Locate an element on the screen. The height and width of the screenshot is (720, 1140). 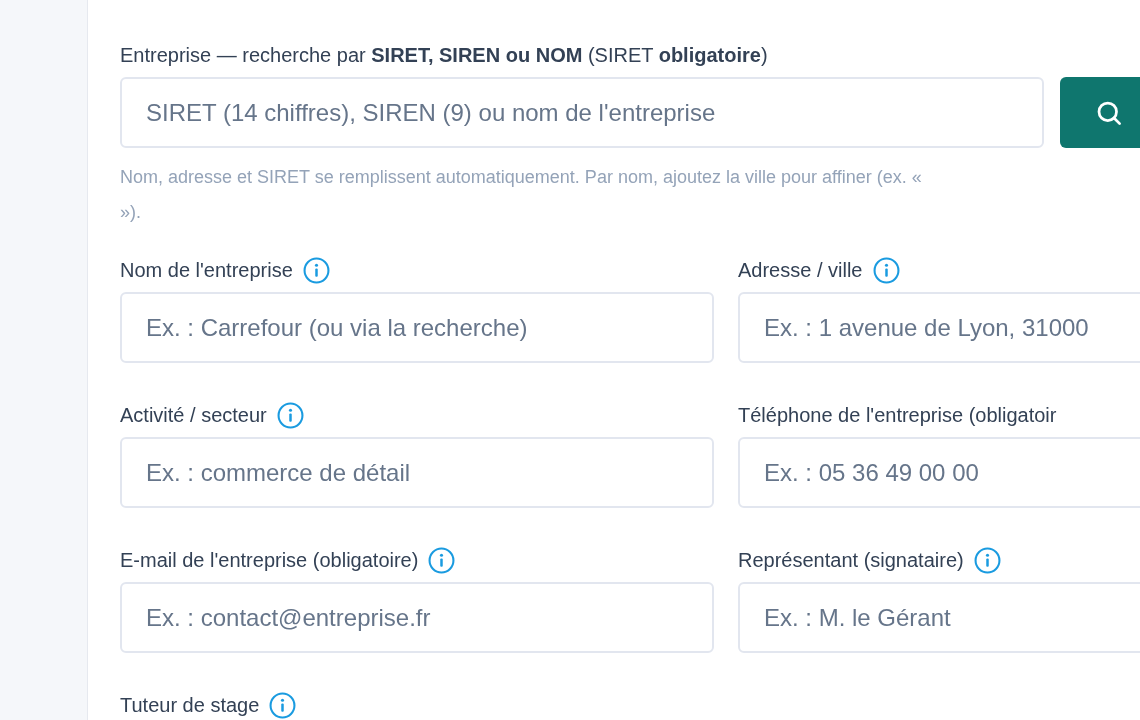
search-field: SIRET (14 chiffres), SIREN (9) ou nom de l'entreprise is located at coordinates (582, 112).